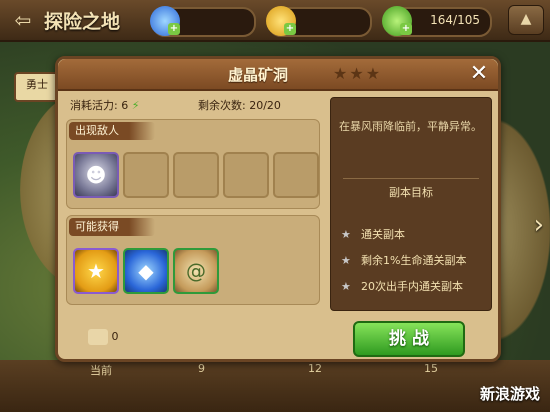  What do you see at coordinates (411, 178) in the screenshot?
I see `divider` at bounding box center [411, 178].